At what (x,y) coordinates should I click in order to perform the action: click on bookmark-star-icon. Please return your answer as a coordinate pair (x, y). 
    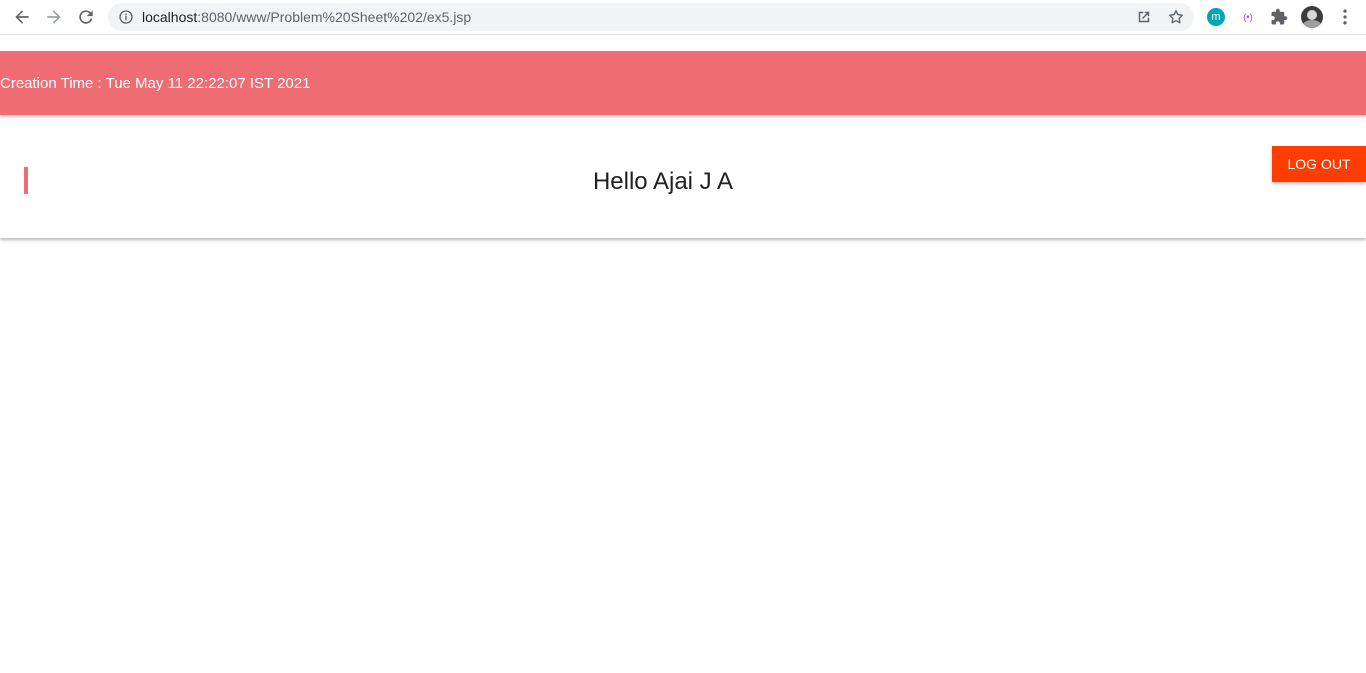
    Looking at the image, I should click on (1176, 17).